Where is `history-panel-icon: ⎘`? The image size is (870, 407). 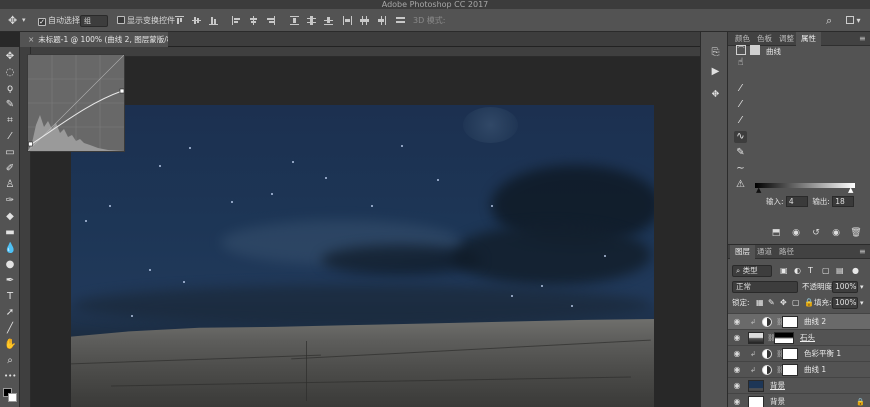 history-panel-icon: ⎘ is located at coordinates (715, 52).